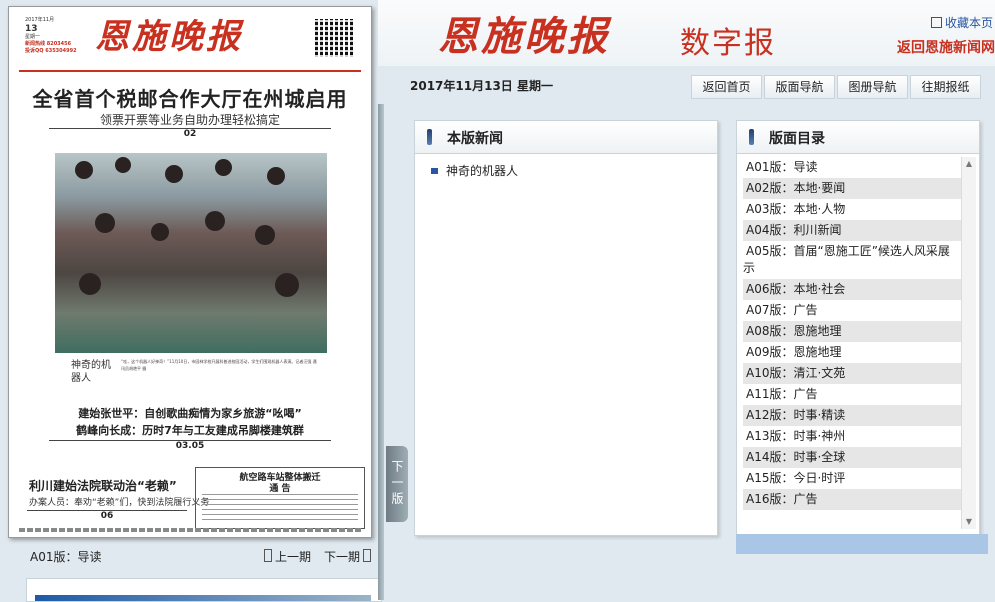  Describe the element at coordinates (348, 556) in the screenshot. I see `next-issue-link: 下一期` at that location.